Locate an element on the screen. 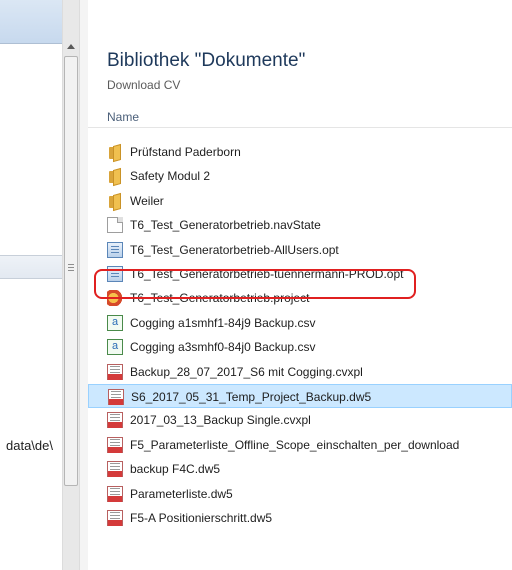 The width and height of the screenshot is (512, 570). file-row: Backup_28_07_2017_S6 mit Cogging.cvxpl is located at coordinates (300, 372).